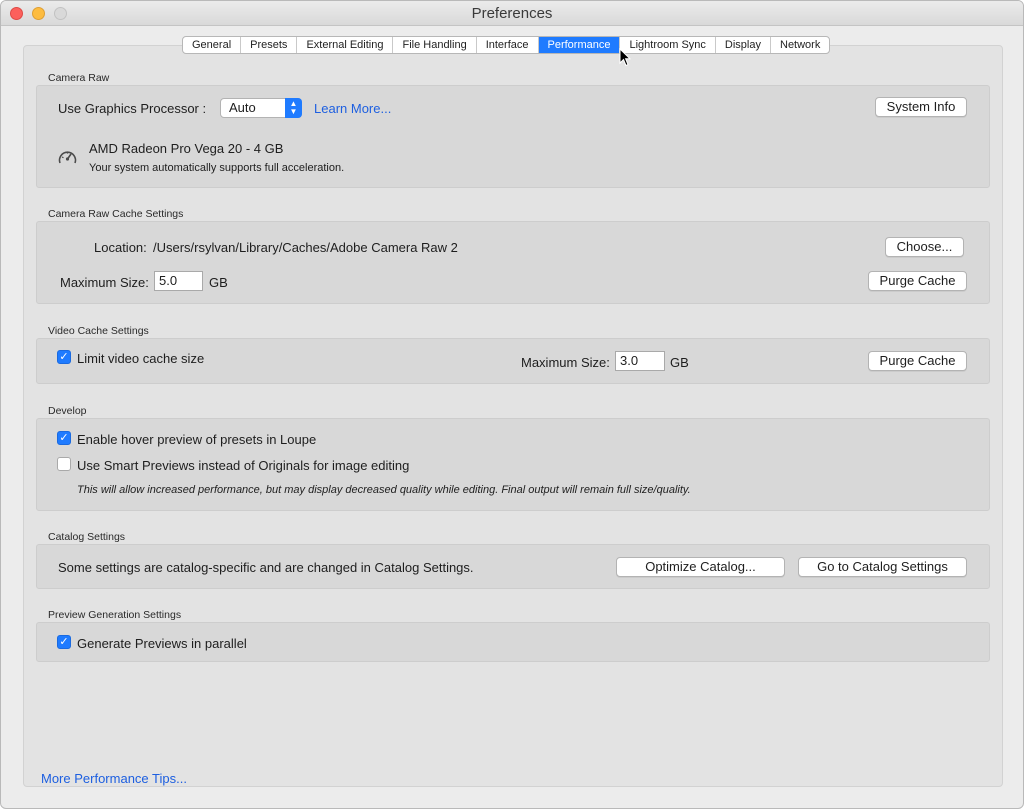 This screenshot has width=1024, height=809. What do you see at coordinates (197, 439) in the screenshot?
I see `hover-preview-label: Enable hover preview of presets in Loupe` at bounding box center [197, 439].